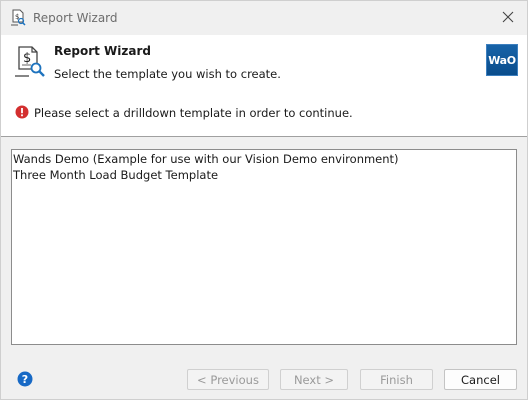 The height and width of the screenshot is (400, 528). Describe the element at coordinates (480, 379) in the screenshot. I see `cancel-button: Cancel` at that location.